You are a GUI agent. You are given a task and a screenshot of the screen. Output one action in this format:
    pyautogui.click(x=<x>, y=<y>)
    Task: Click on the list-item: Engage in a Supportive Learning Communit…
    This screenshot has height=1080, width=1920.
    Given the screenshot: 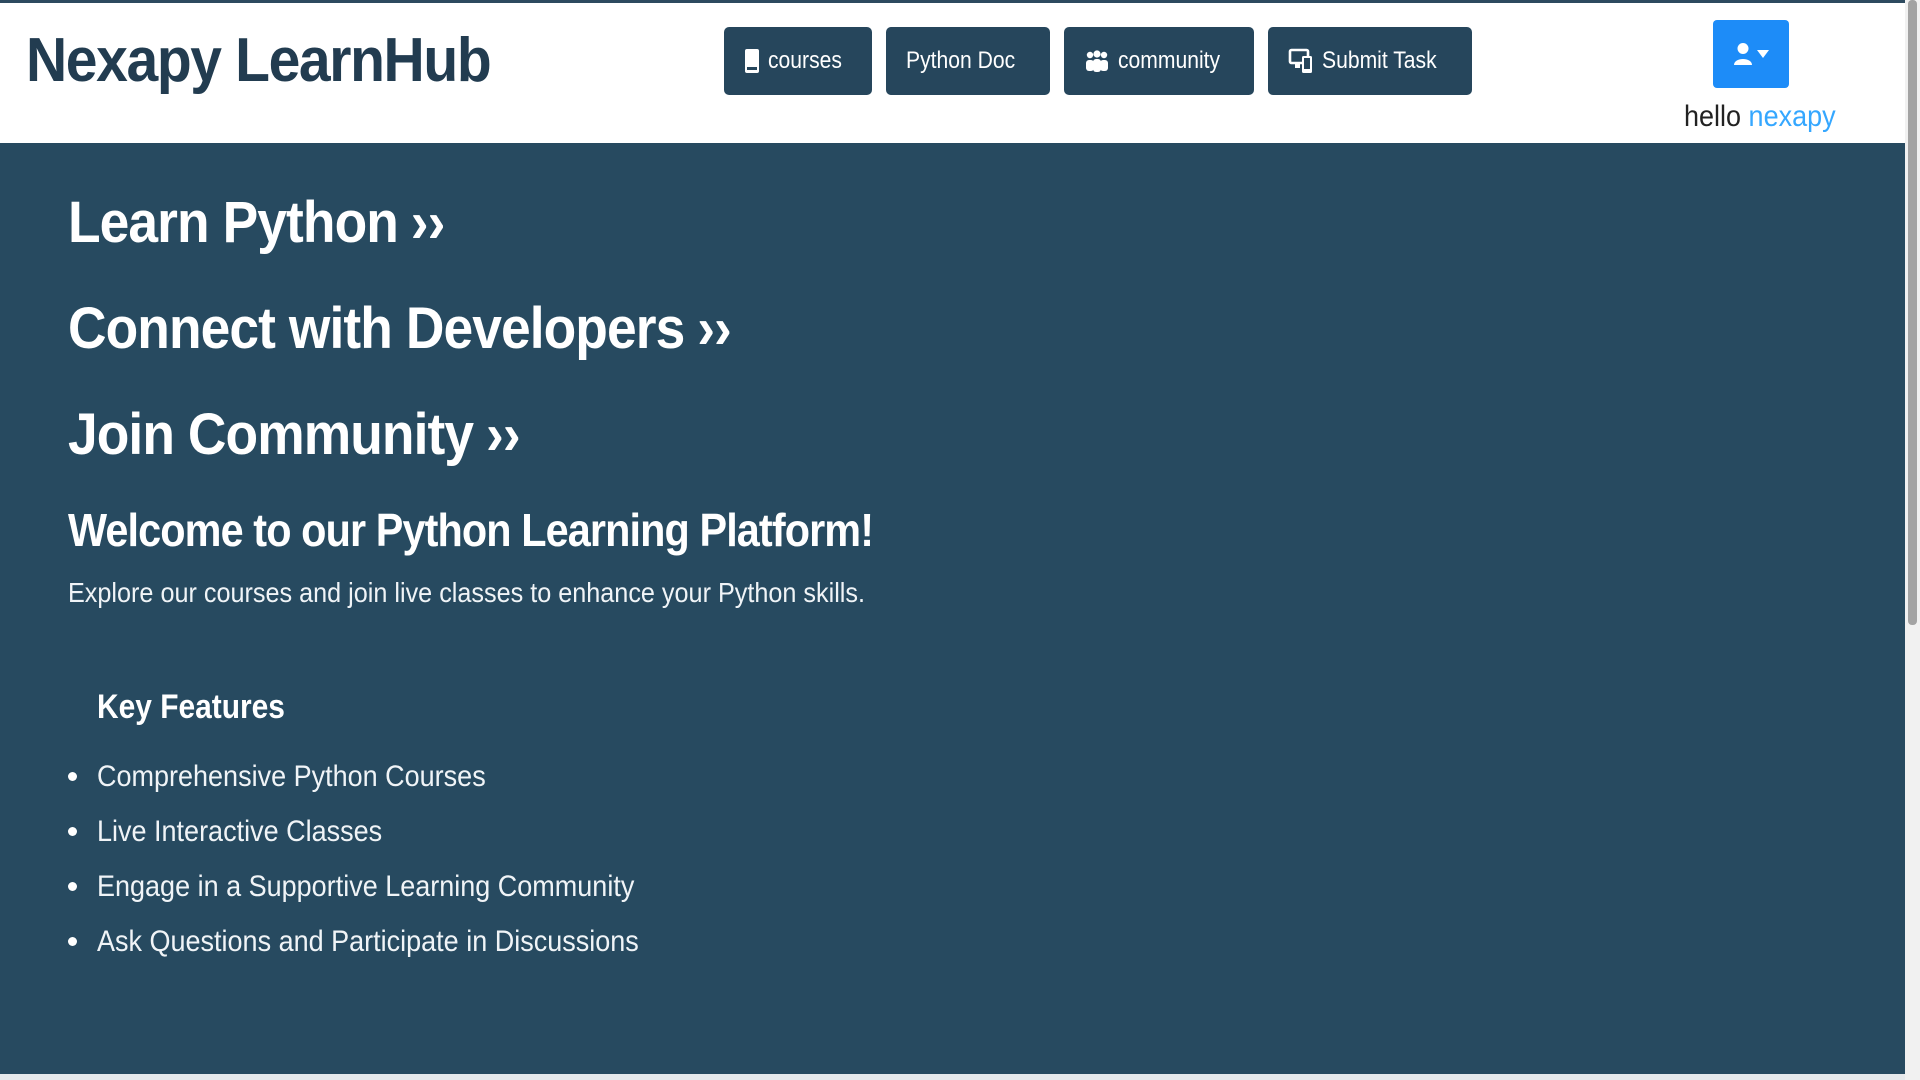 What is the action you would take?
    pyautogui.click(x=383, y=886)
    